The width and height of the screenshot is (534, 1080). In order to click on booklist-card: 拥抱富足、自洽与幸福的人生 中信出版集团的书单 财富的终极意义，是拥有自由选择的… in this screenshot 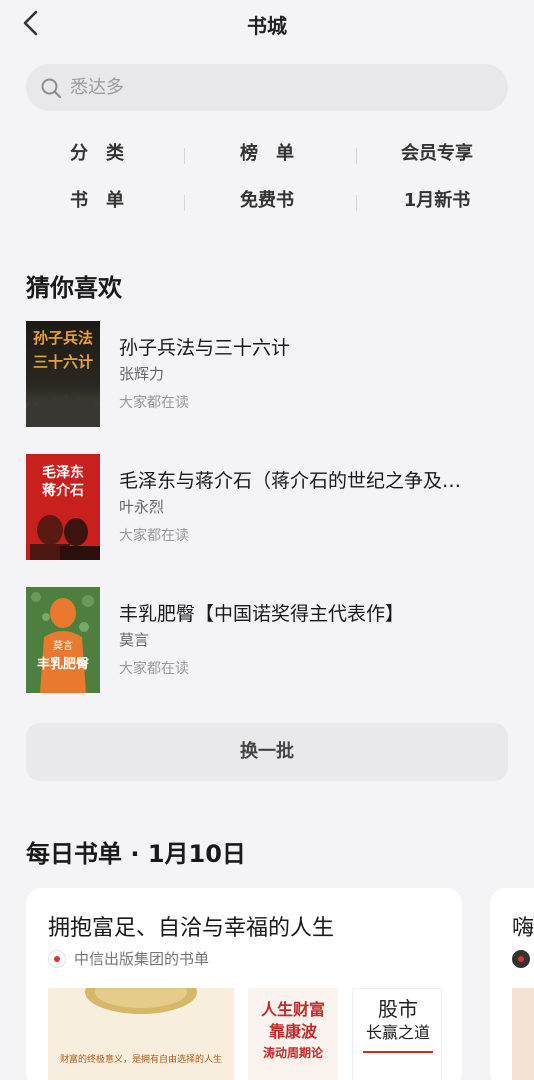, I will do `click(244, 984)`.